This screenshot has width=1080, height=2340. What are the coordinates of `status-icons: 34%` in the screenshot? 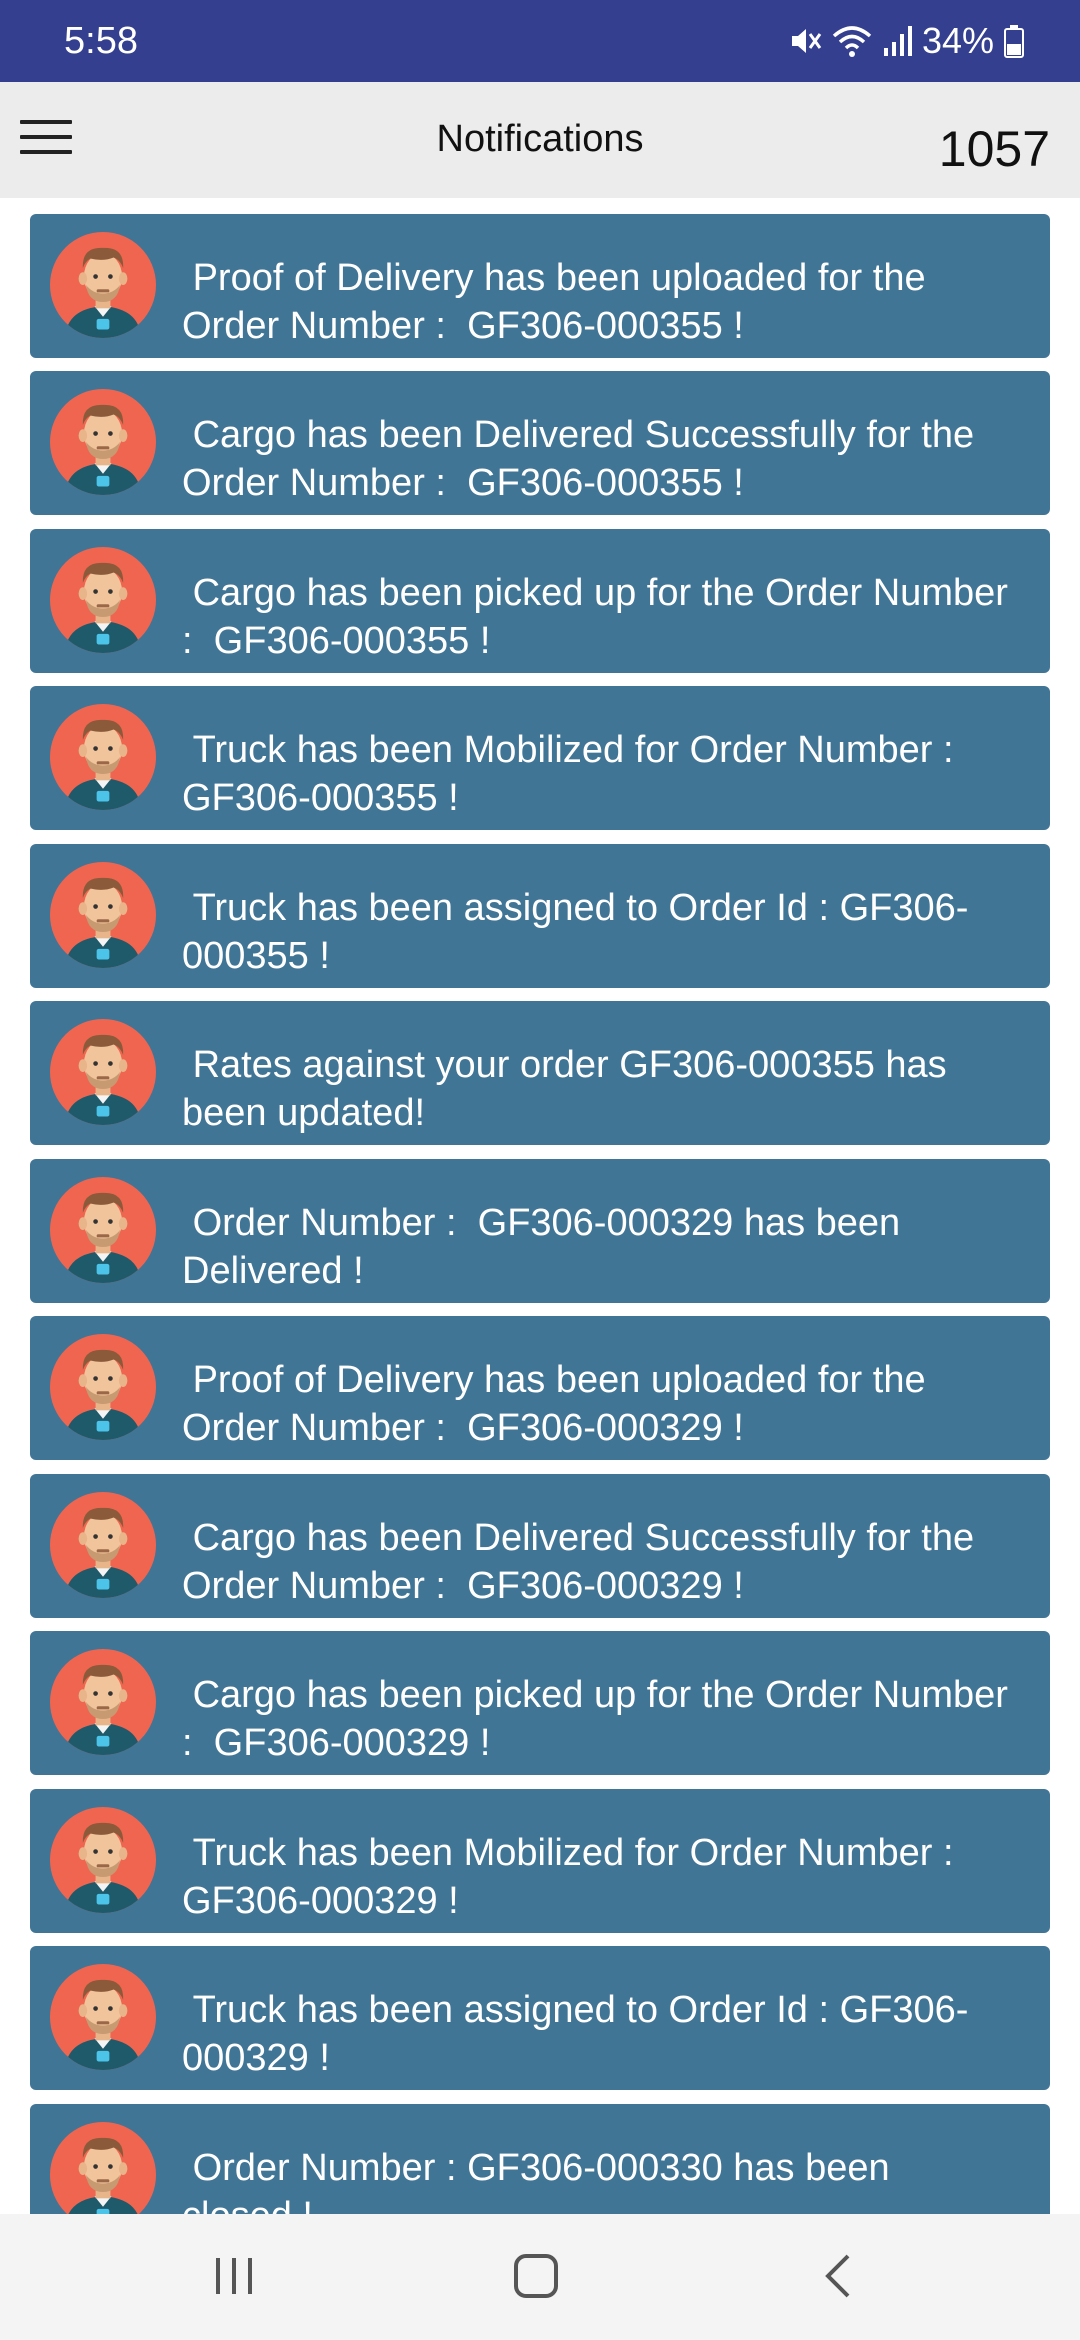 It's located at (906, 41).